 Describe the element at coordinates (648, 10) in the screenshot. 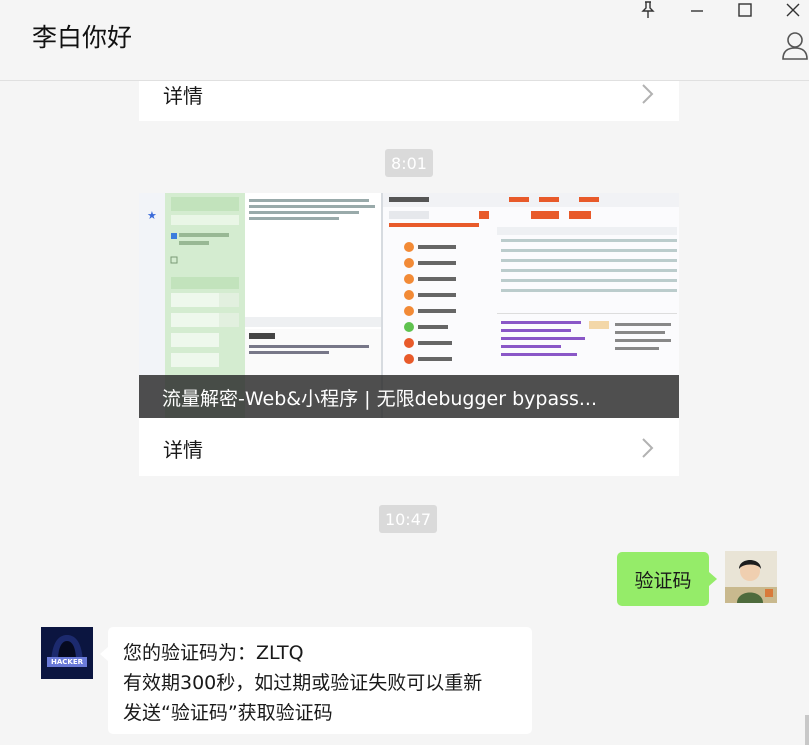

I see `pin-icon` at that location.